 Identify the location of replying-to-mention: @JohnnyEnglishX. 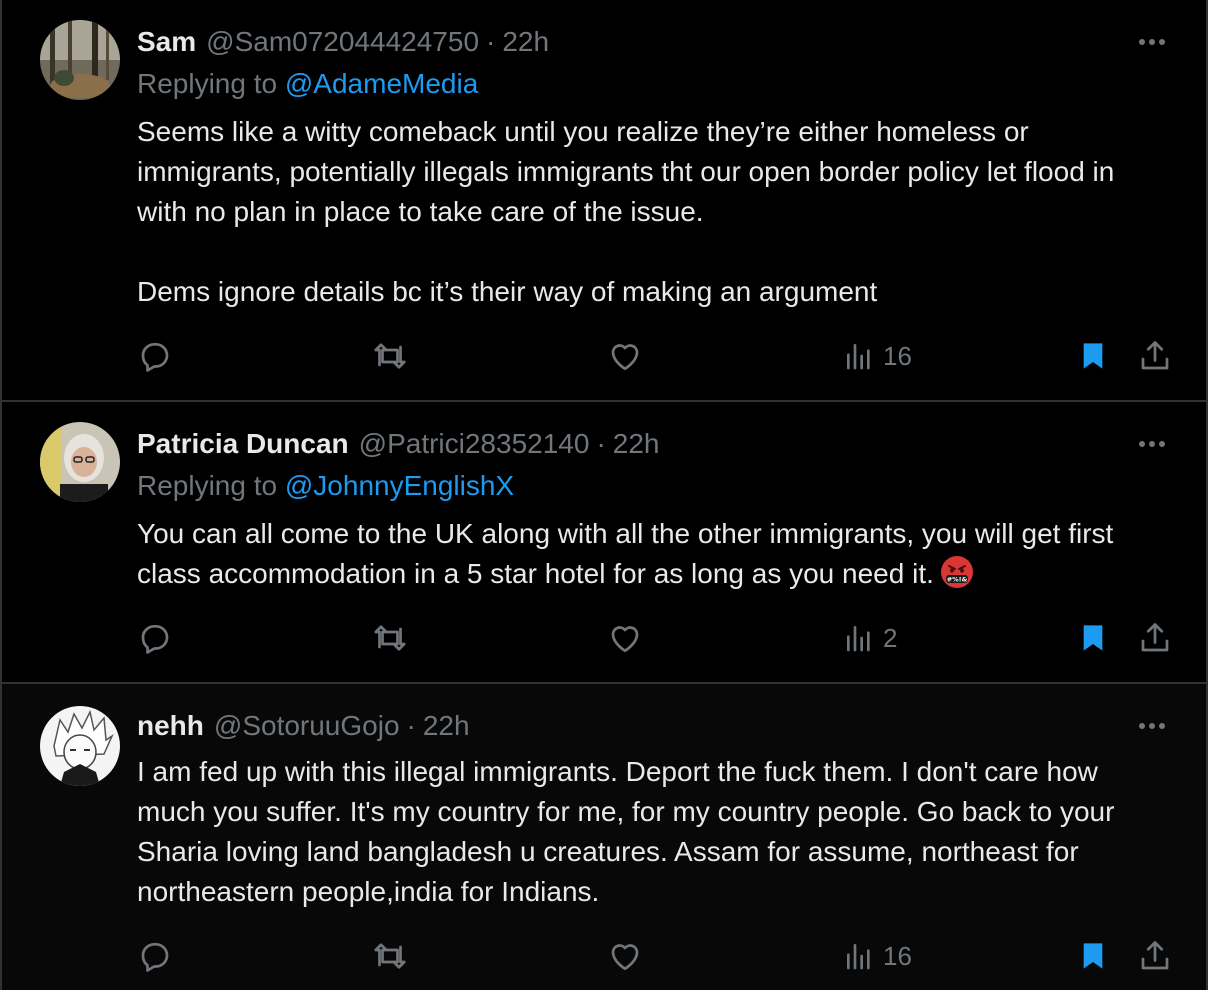
(399, 485).